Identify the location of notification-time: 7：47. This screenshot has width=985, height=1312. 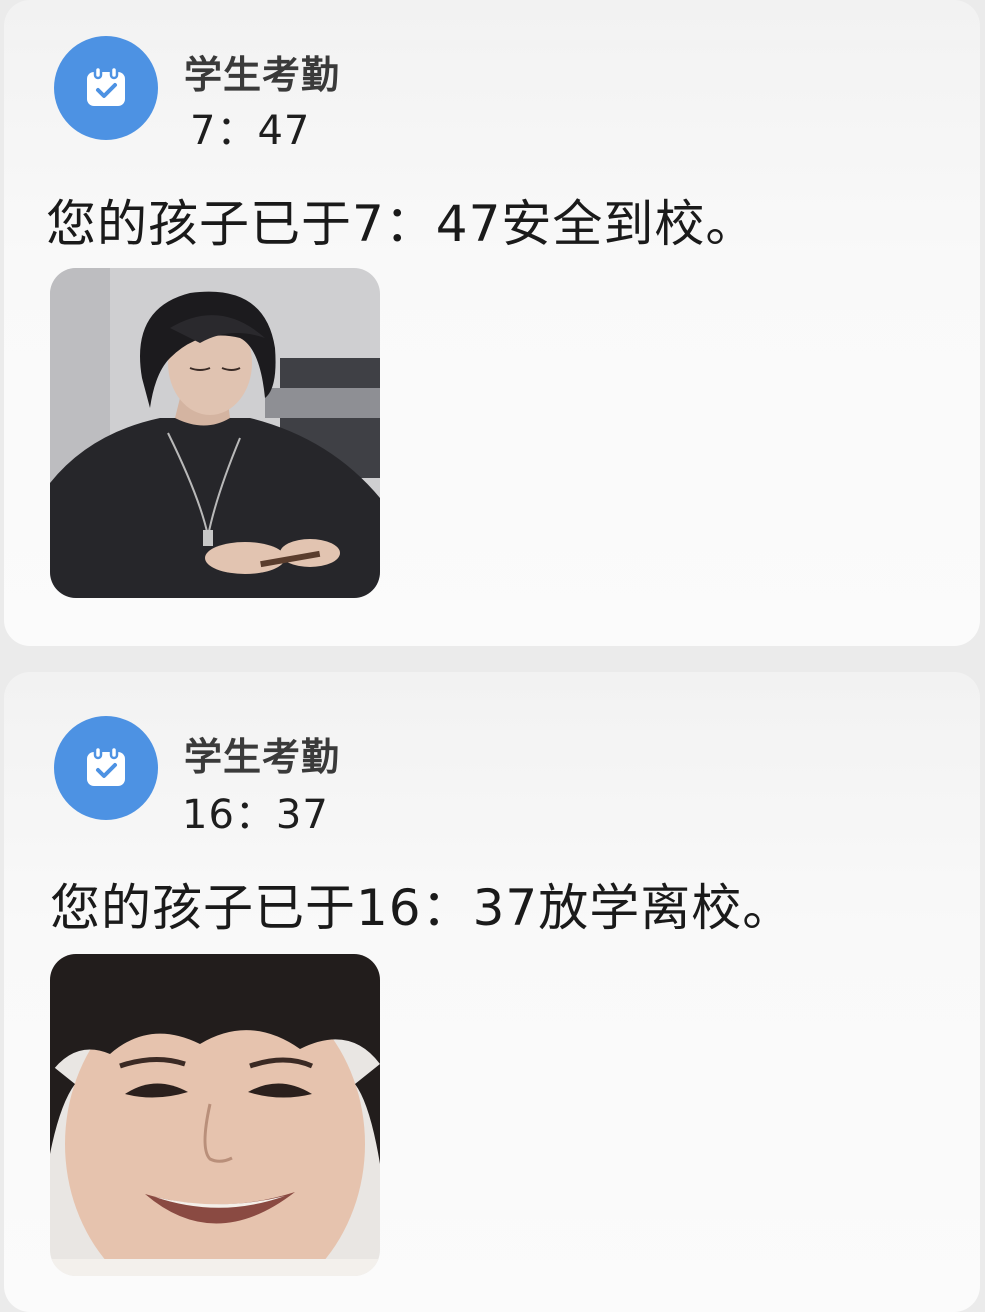
(250, 131).